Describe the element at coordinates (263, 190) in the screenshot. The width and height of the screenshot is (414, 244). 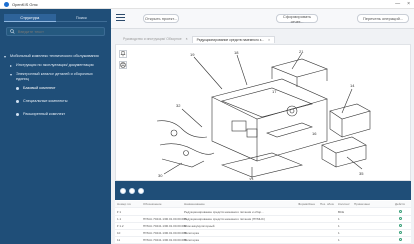
I see `parts-toolbar` at that location.